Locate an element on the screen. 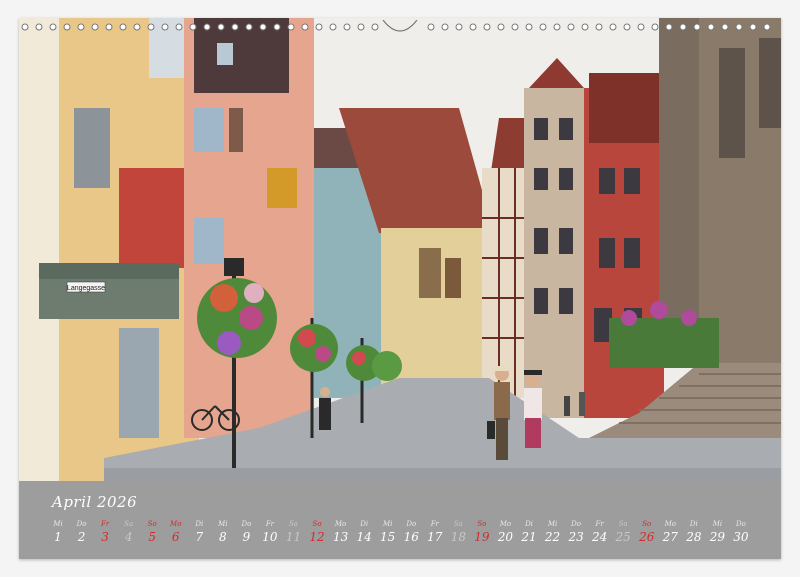 The width and height of the screenshot is (800, 577). calendar-day: Mi 22 is located at coordinates (553, 532).